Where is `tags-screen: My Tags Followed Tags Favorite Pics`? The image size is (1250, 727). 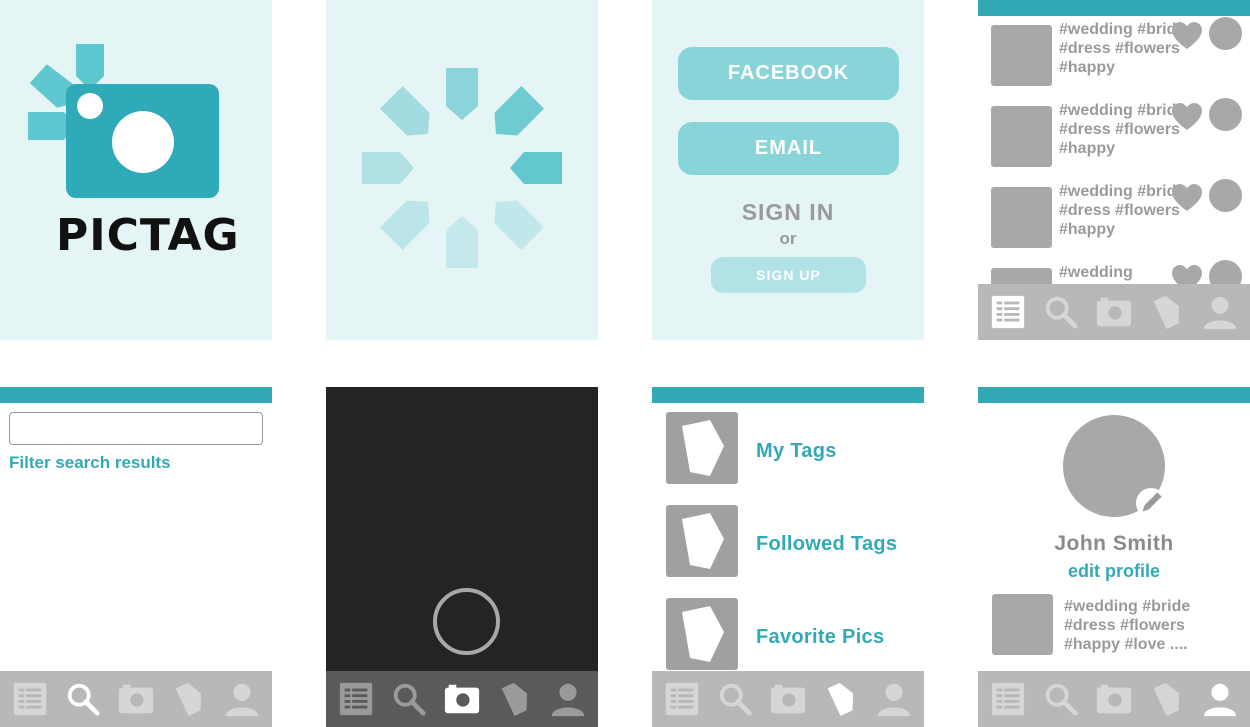
tags-screen: My Tags Followed Tags Favorite Pics is located at coordinates (788, 557).